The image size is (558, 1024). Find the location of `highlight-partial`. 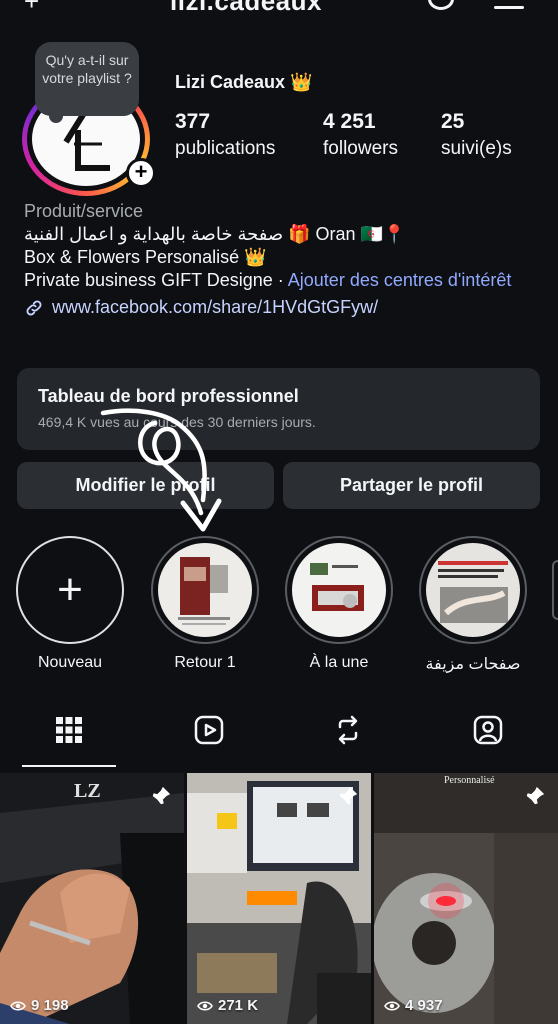

highlight-partial is located at coordinates (555, 590).